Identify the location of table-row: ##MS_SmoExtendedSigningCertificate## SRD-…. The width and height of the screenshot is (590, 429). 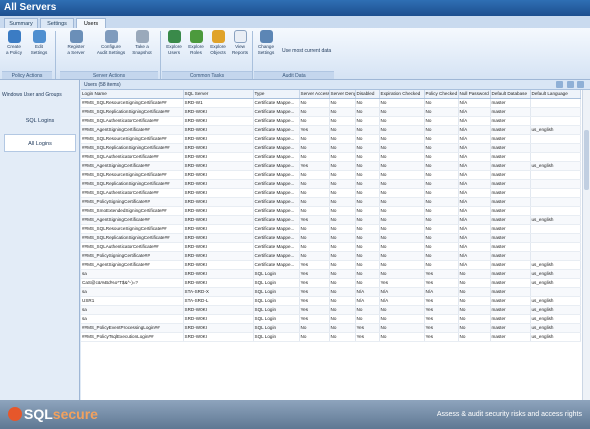
(331, 211).